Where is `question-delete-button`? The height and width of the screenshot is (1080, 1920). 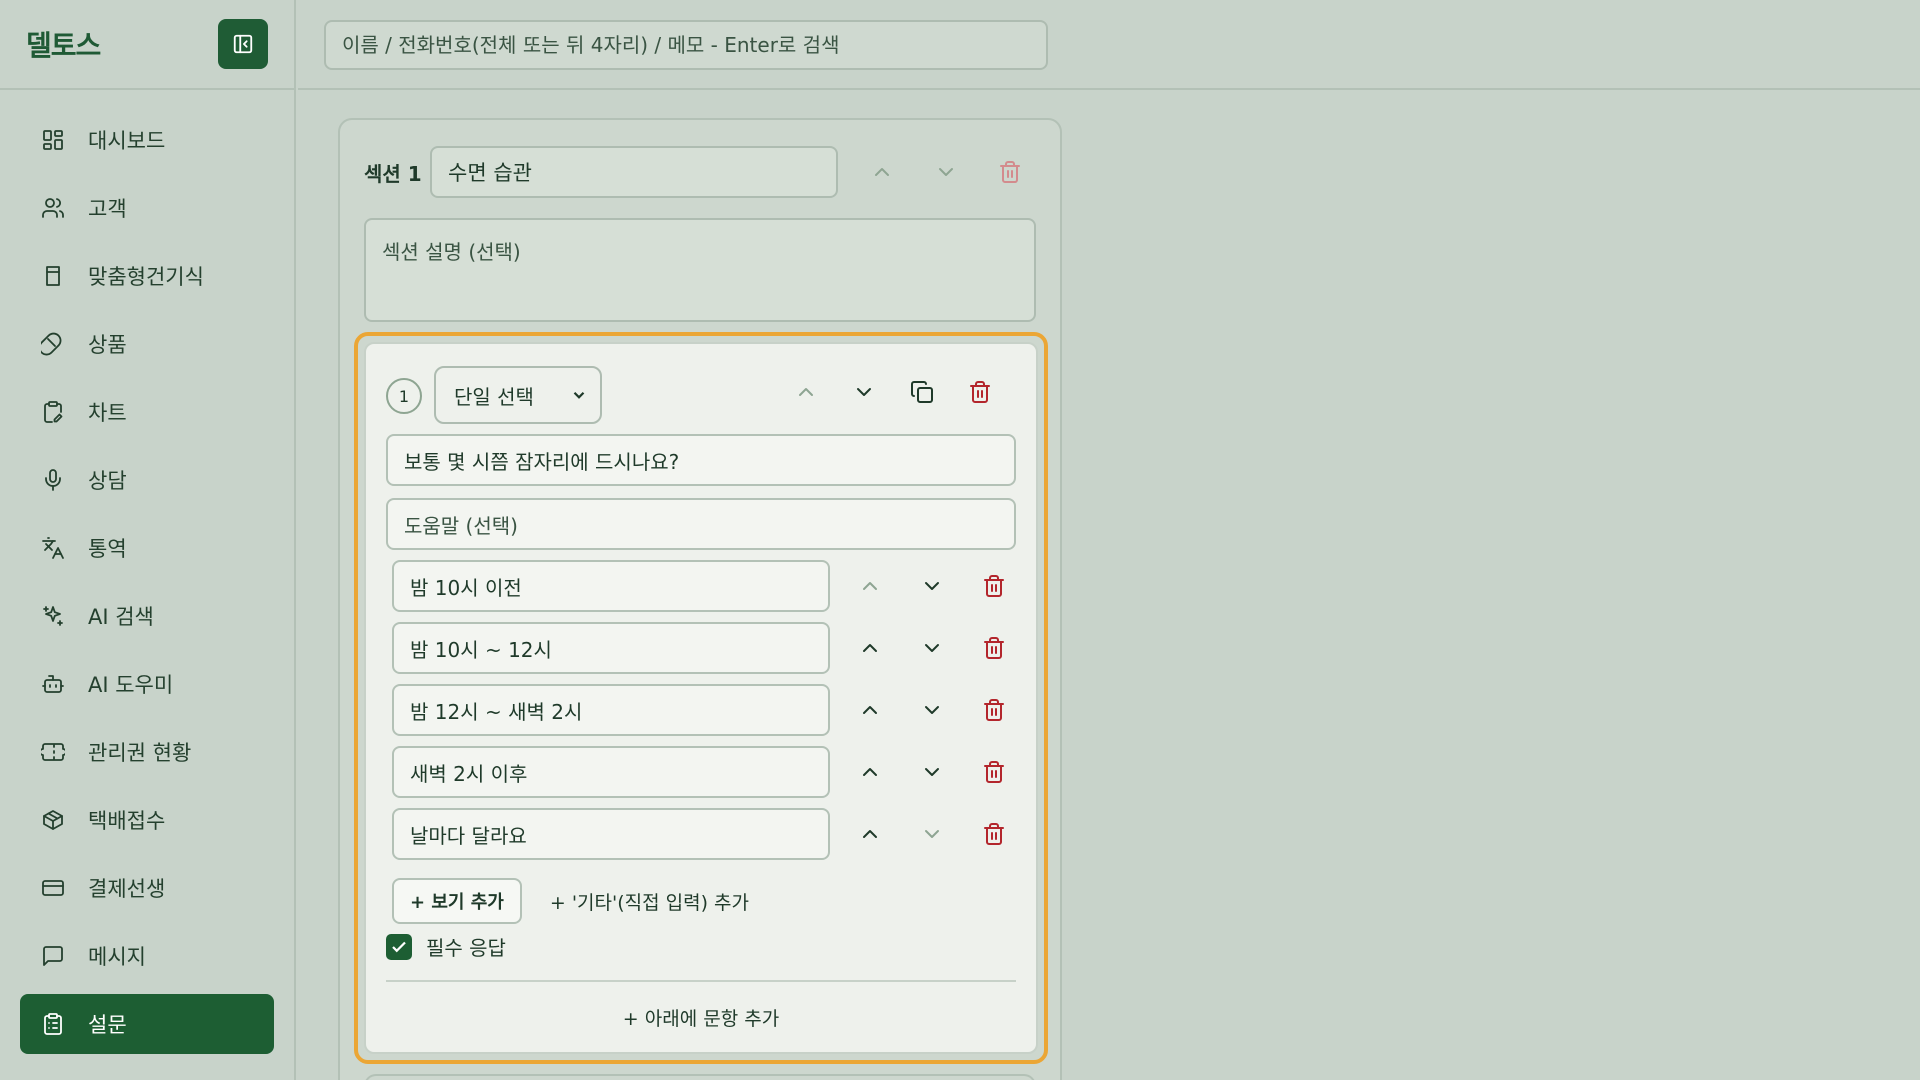 question-delete-button is located at coordinates (980, 392).